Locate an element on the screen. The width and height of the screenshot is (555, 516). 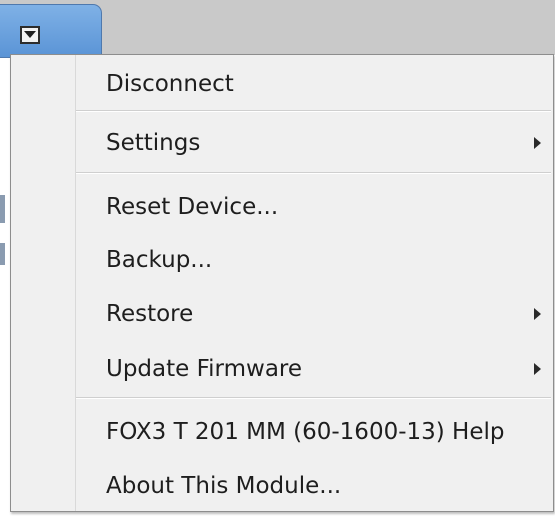
module-tab is located at coordinates (51, 31).